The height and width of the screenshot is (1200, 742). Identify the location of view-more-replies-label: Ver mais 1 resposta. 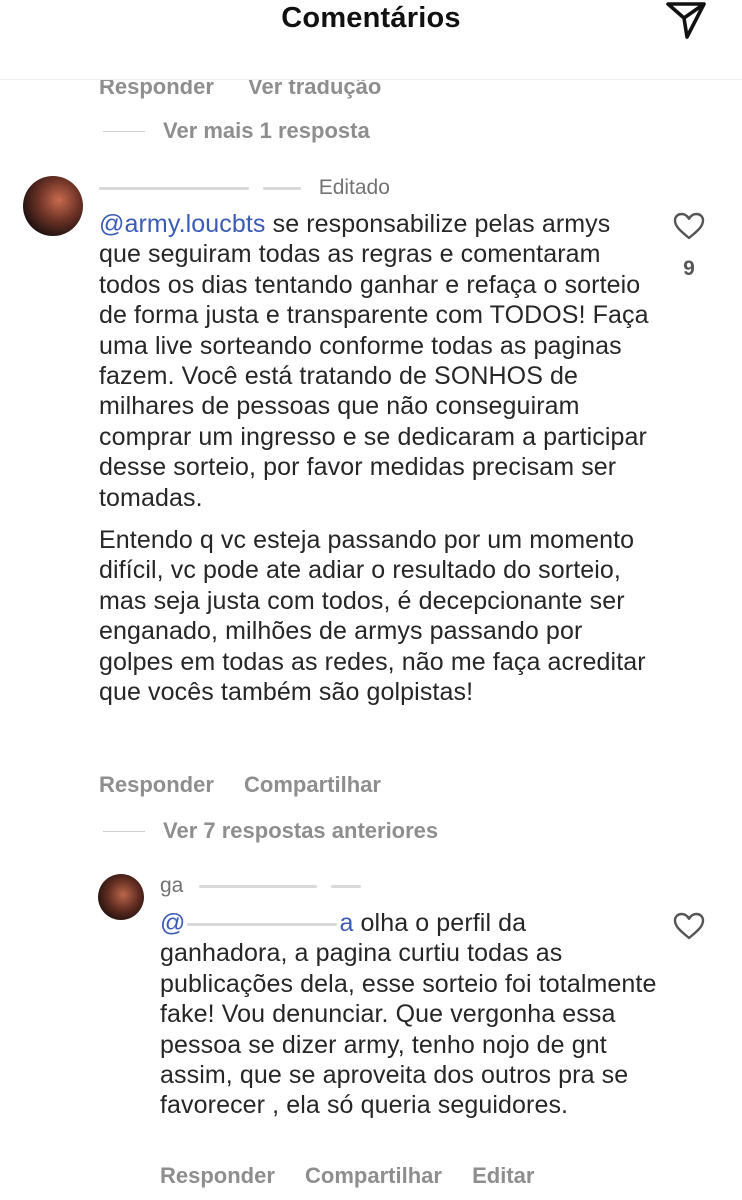
(266, 130).